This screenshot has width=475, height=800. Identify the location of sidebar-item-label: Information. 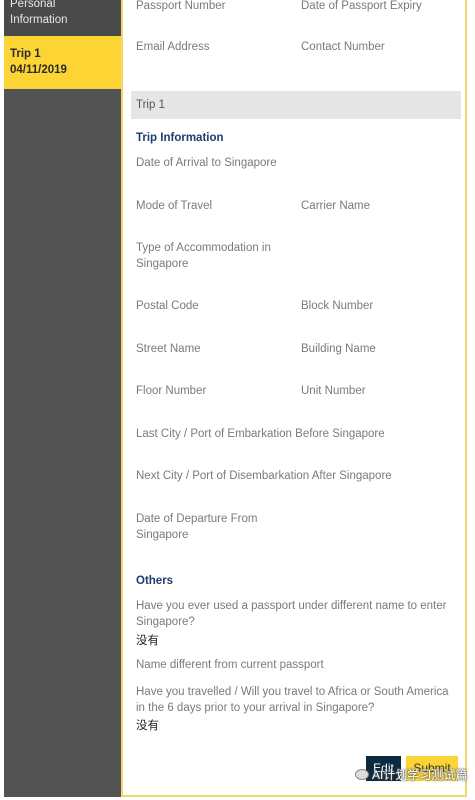
(39, 20).